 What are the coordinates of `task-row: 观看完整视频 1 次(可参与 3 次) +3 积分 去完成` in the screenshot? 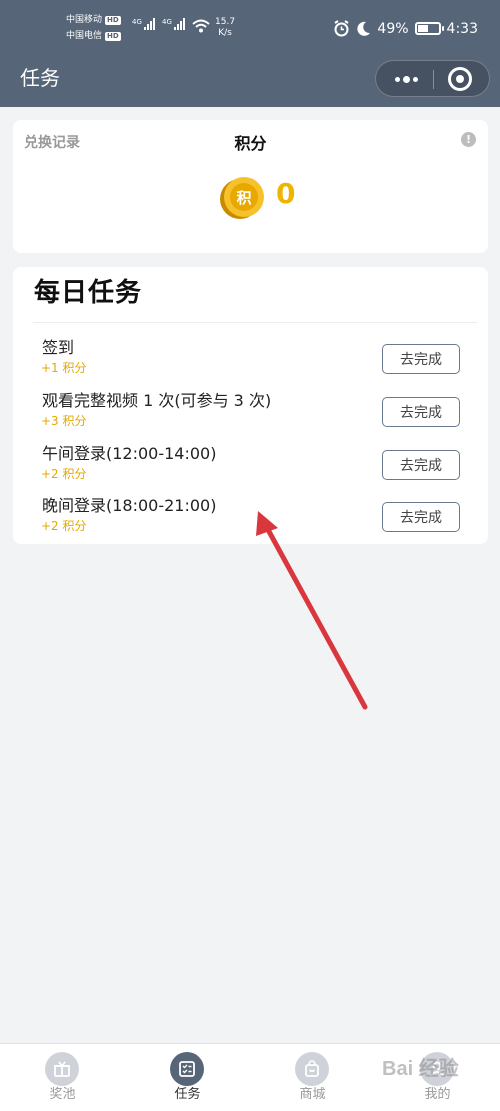 It's located at (250, 416).